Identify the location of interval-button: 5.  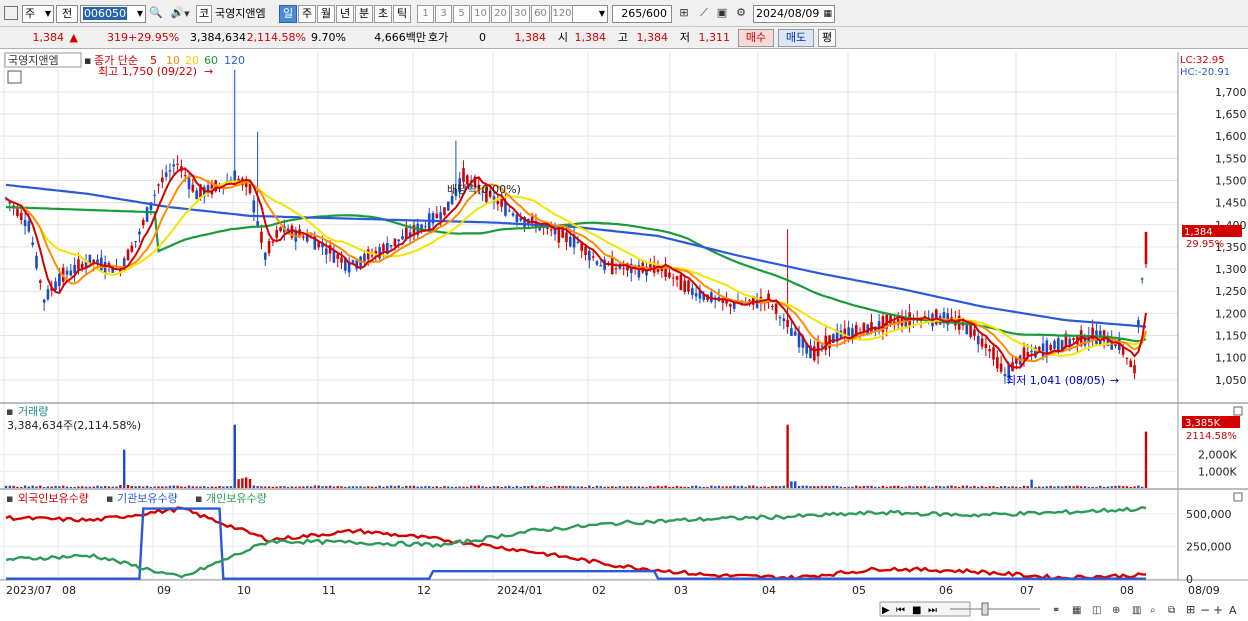
(461, 14).